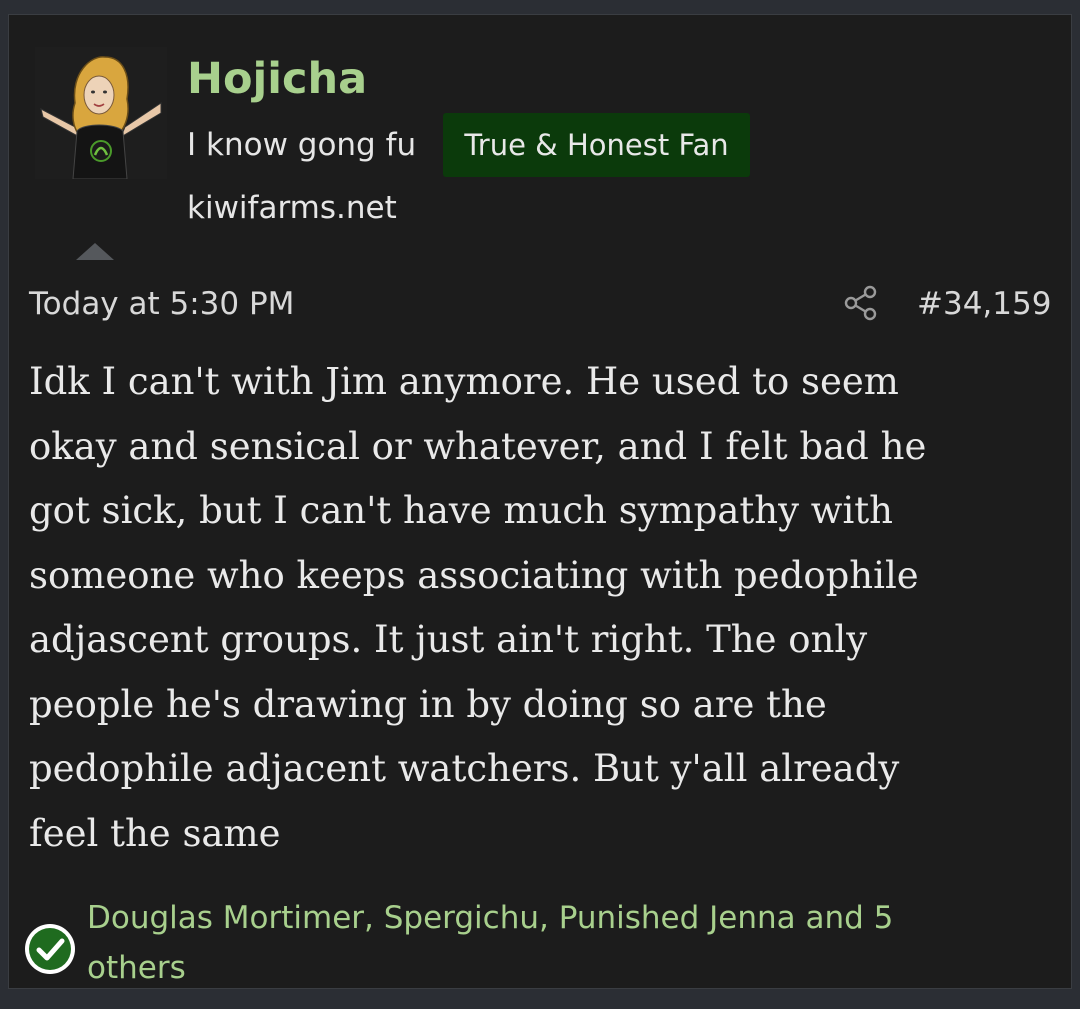 This screenshot has height=1009, width=1080. What do you see at coordinates (596, 145) in the screenshot?
I see `user-badge: True & Honest Fan` at bounding box center [596, 145].